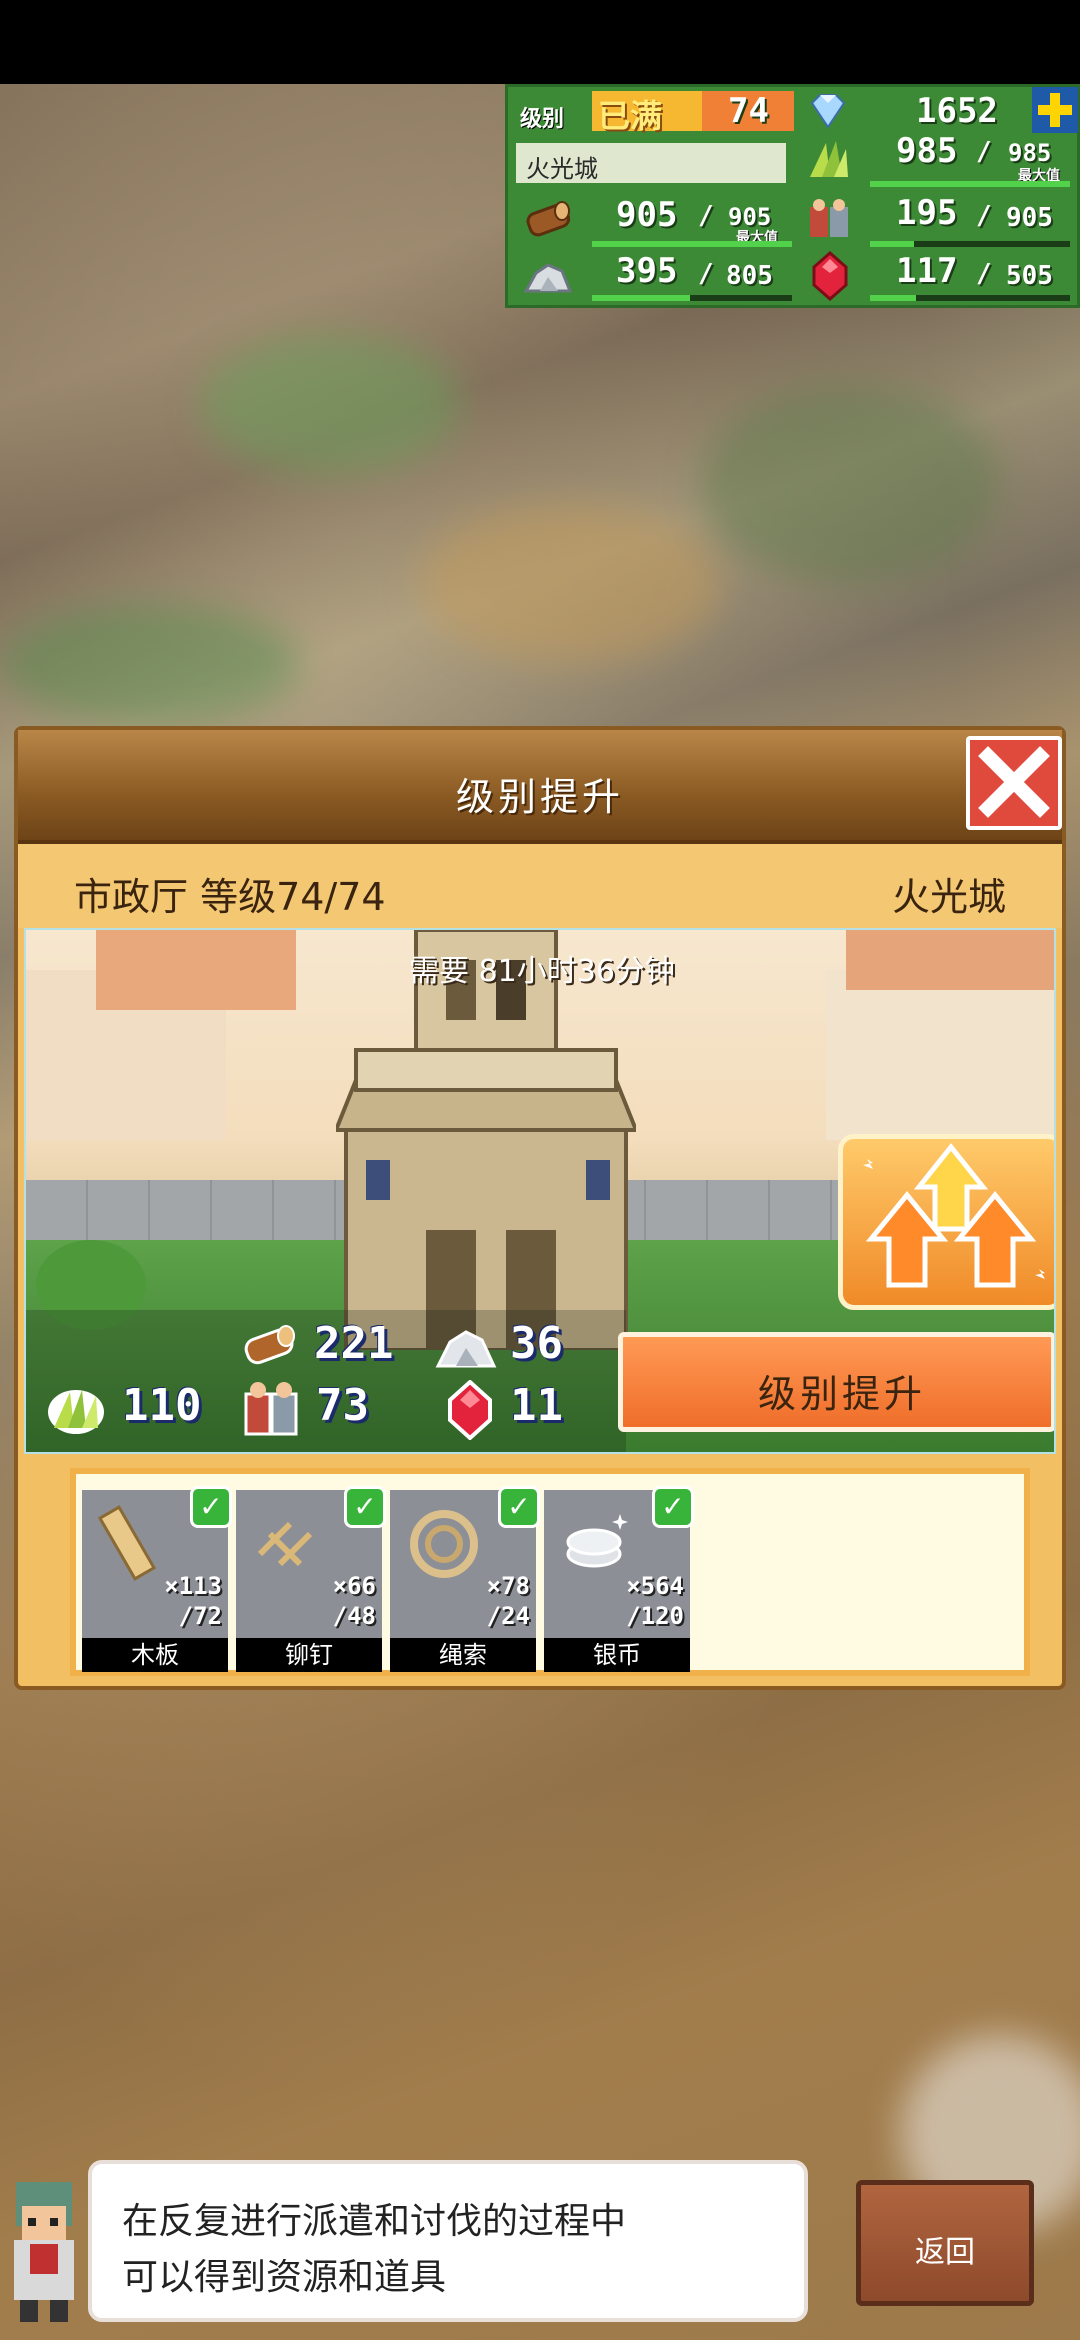 Image resolution: width=1080 pixels, height=2340 pixels. I want to click on material-have: ×113, so click(193, 1586).